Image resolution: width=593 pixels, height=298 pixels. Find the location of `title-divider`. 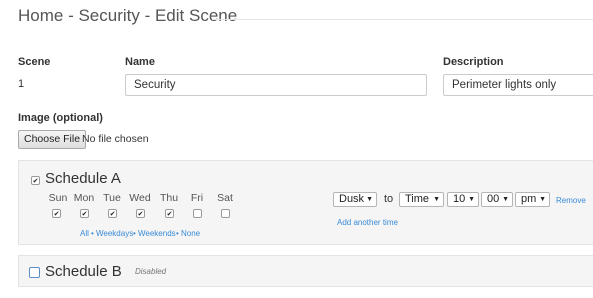

title-divider is located at coordinates (402, 19).